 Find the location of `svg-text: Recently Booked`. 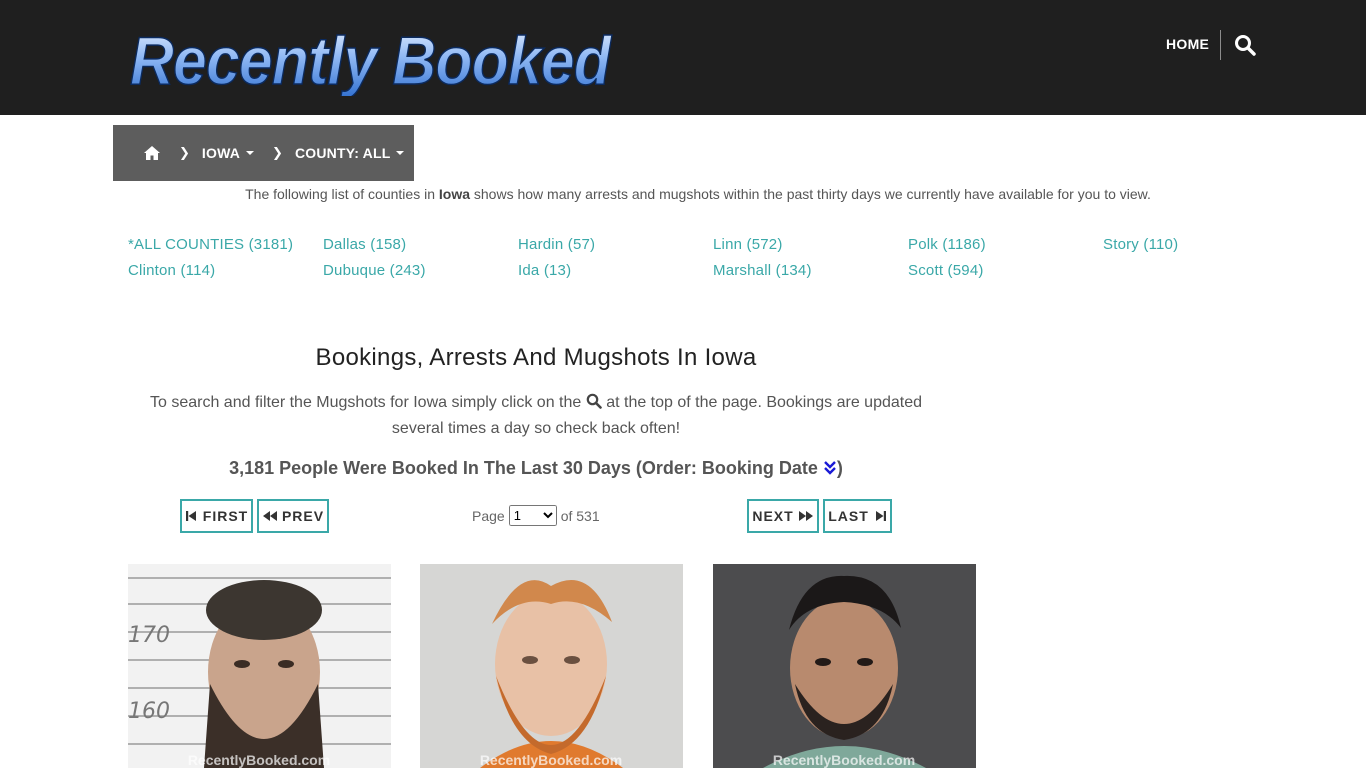

svg-text: Recently Booked is located at coordinates (371, 59).